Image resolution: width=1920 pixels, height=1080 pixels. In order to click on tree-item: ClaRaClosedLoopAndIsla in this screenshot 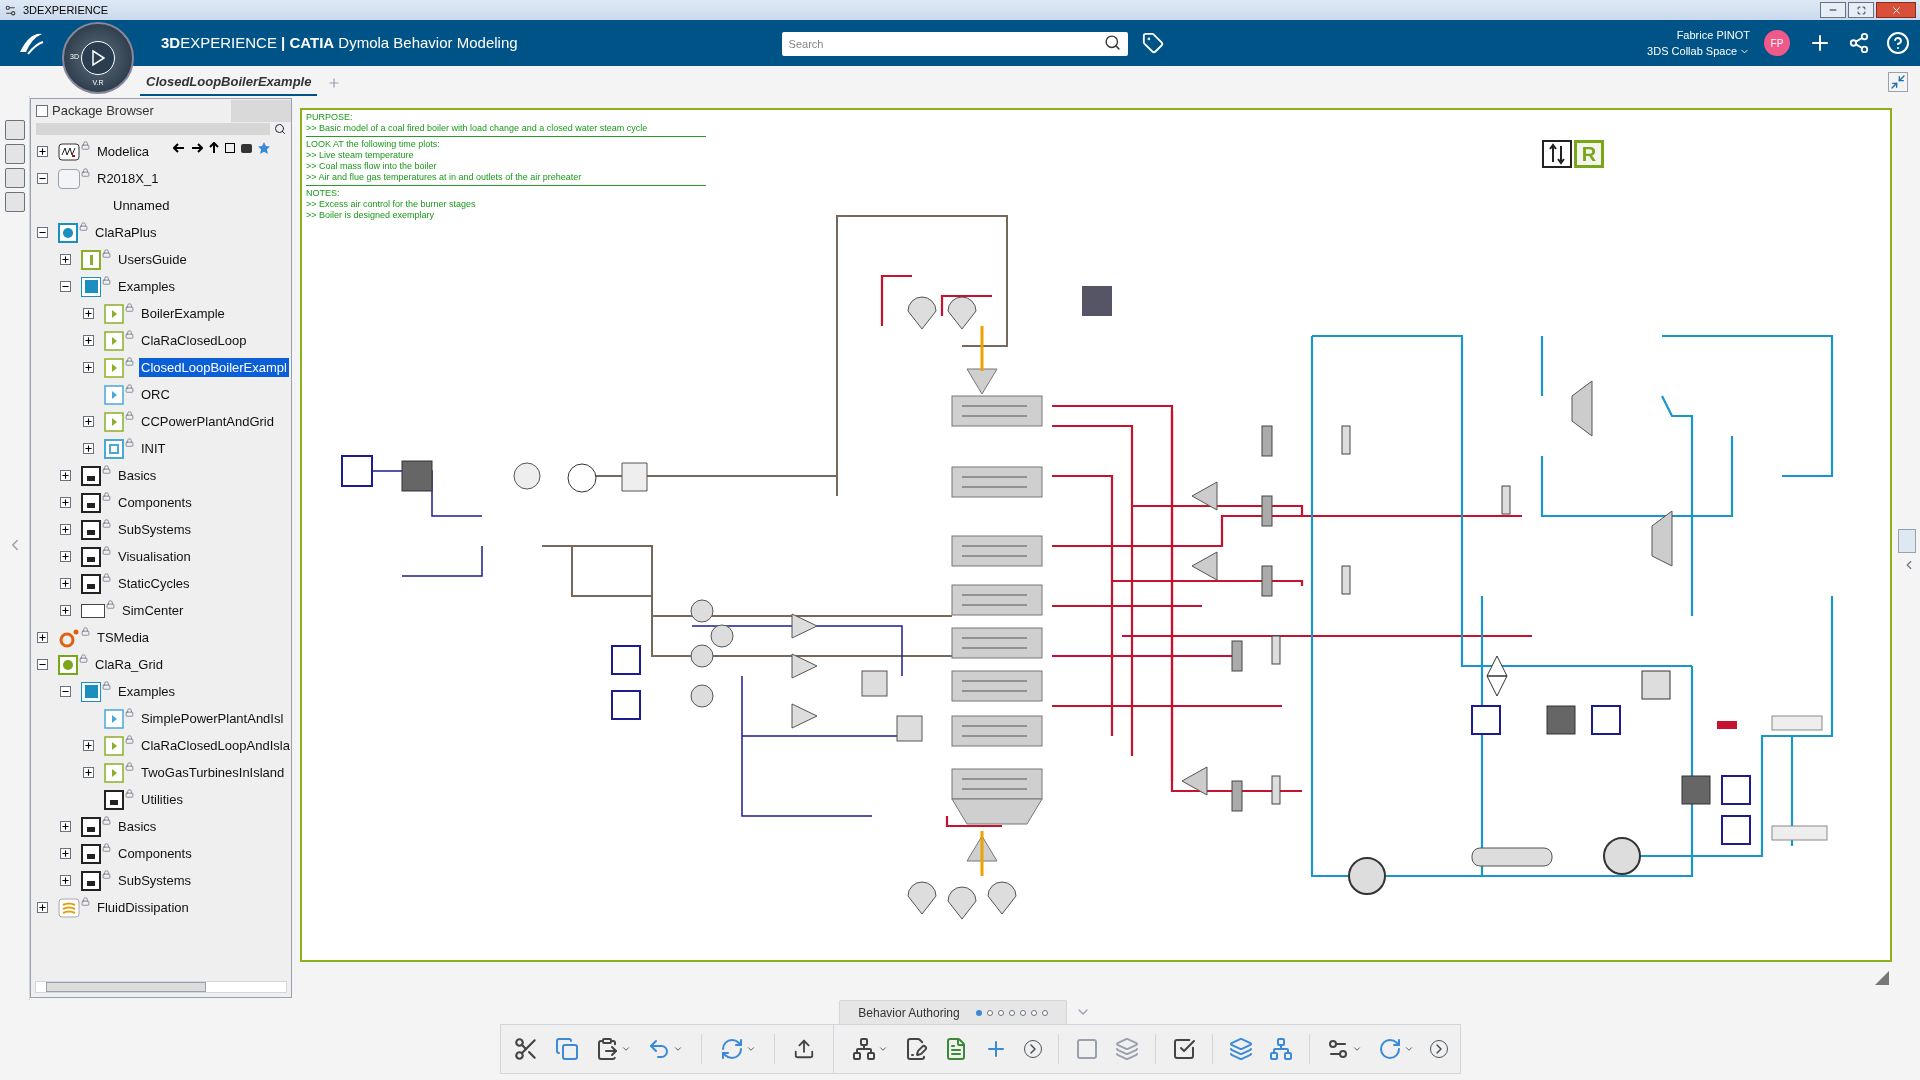, I will do `click(215, 745)`.